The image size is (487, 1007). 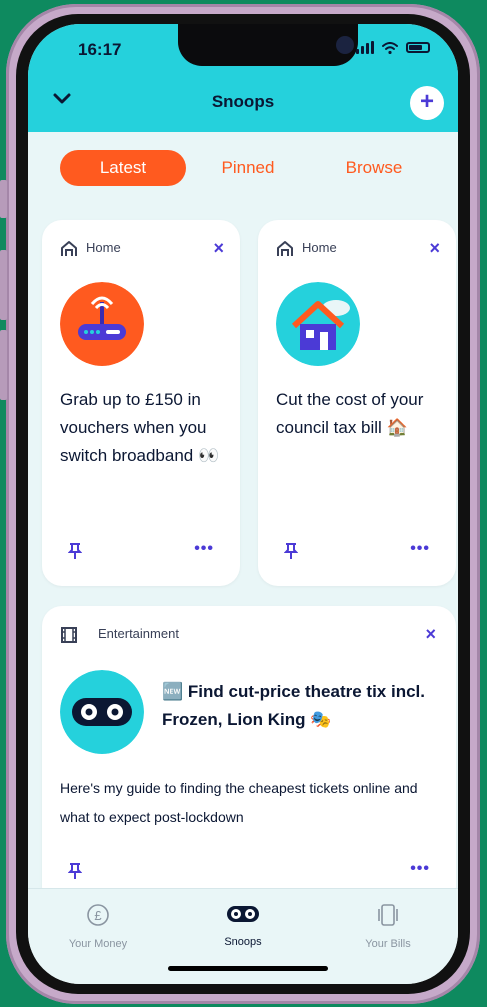 I want to click on tab-browse: Browse, so click(x=374, y=168).